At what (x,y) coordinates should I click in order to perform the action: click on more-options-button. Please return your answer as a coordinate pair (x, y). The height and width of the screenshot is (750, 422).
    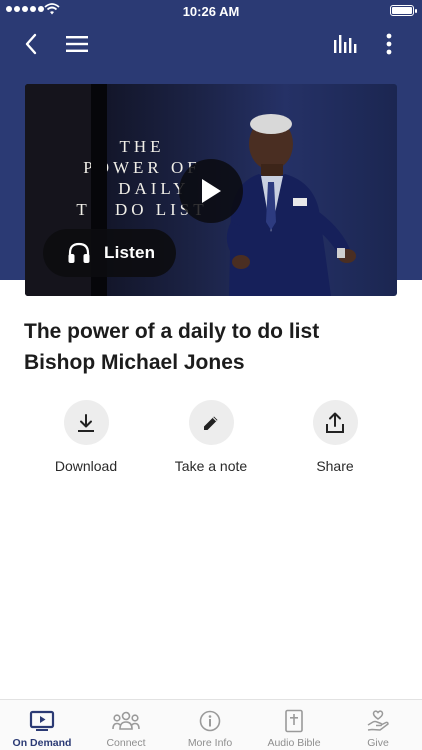
    Looking at the image, I should click on (389, 44).